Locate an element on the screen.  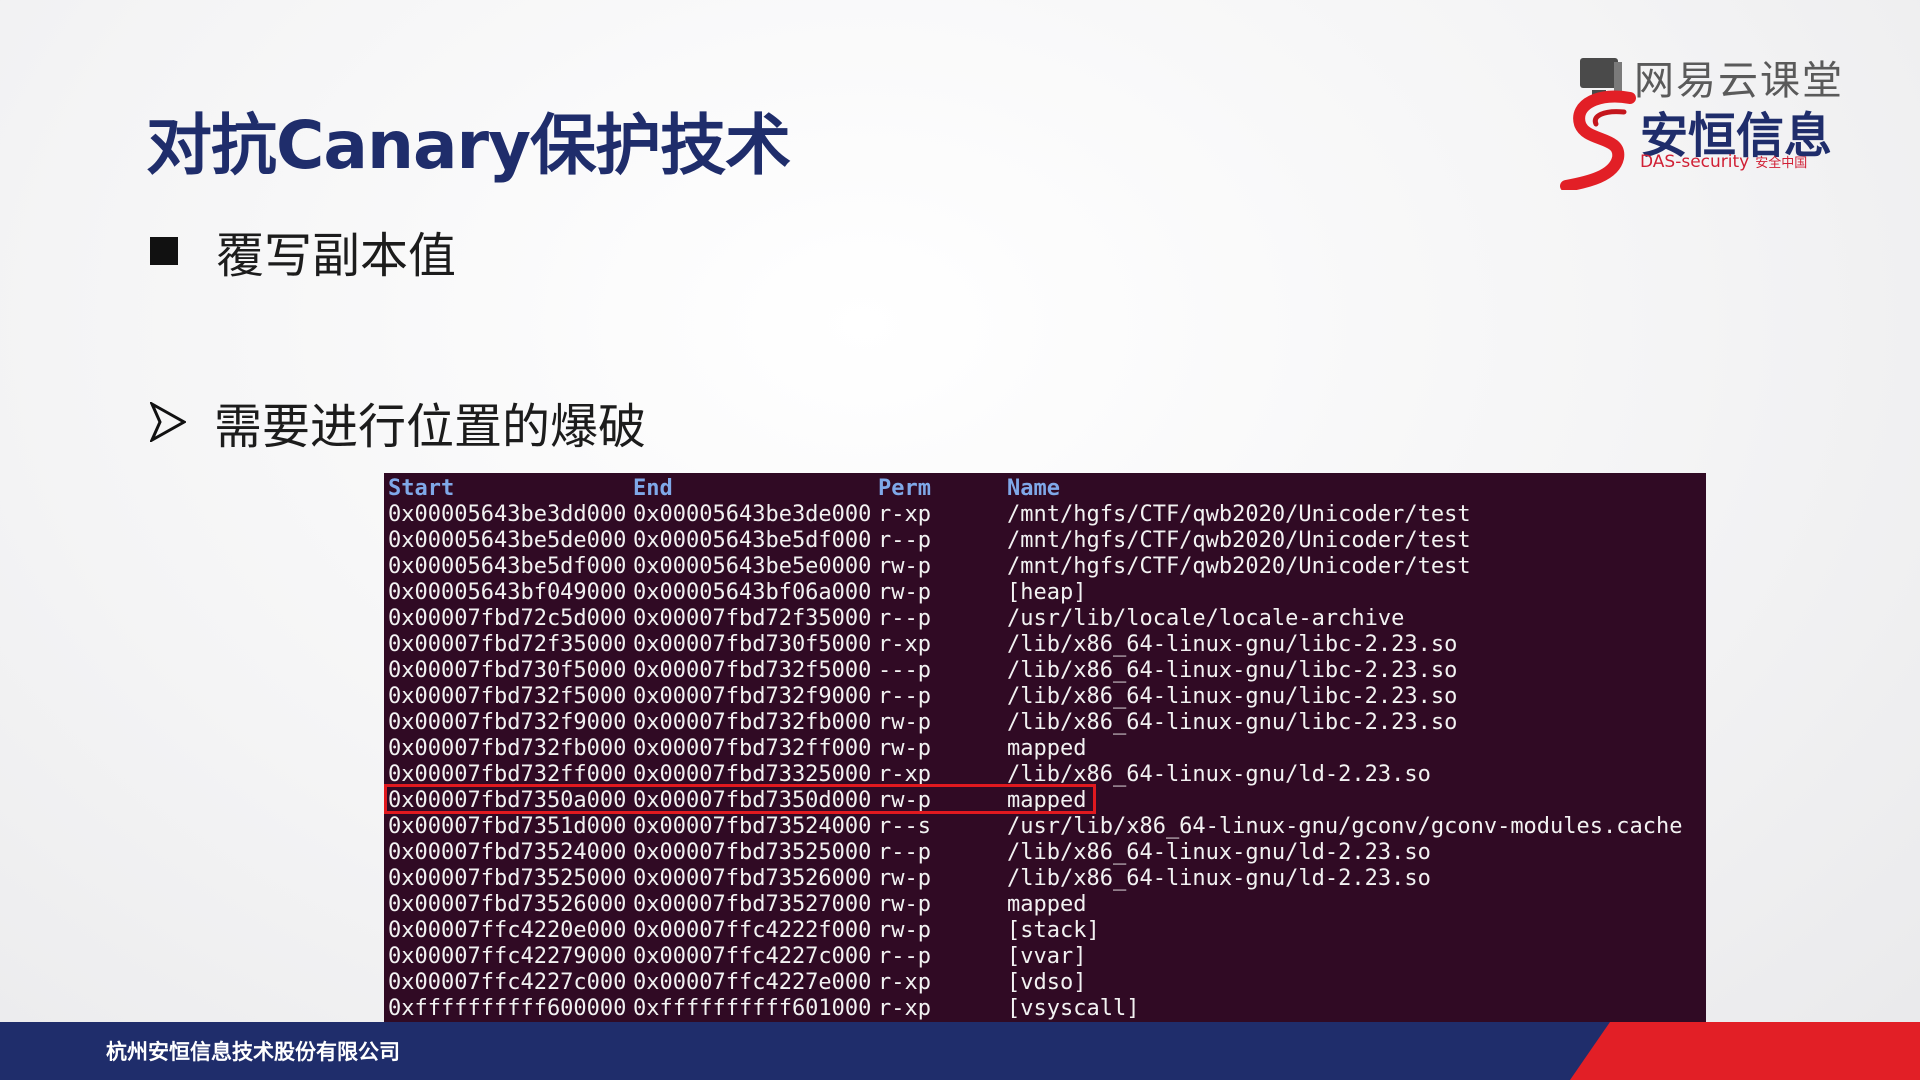
cell-end: 0x00005643bf06a000 is located at coordinates (752, 592).